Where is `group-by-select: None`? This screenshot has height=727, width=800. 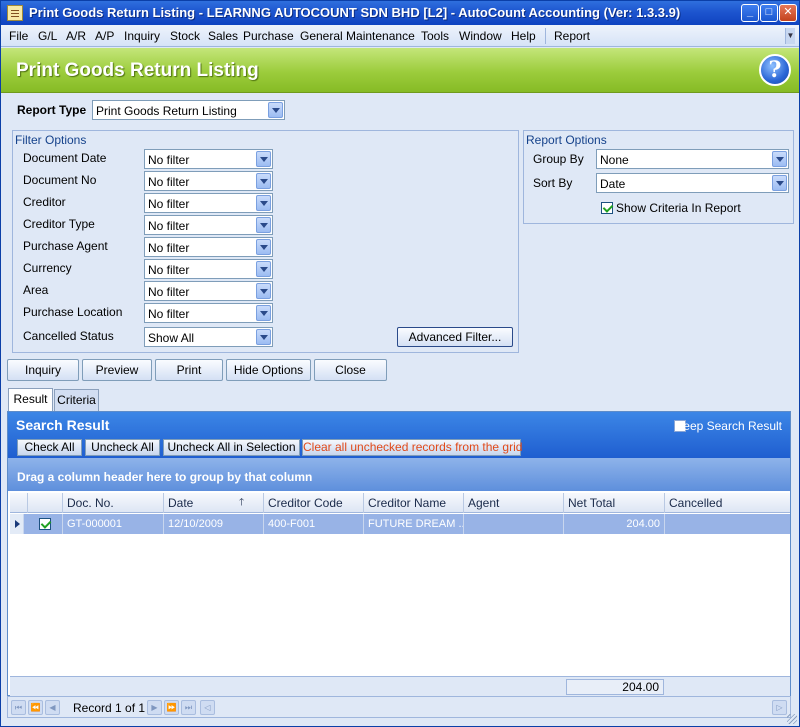
group-by-select: None is located at coordinates (692, 159).